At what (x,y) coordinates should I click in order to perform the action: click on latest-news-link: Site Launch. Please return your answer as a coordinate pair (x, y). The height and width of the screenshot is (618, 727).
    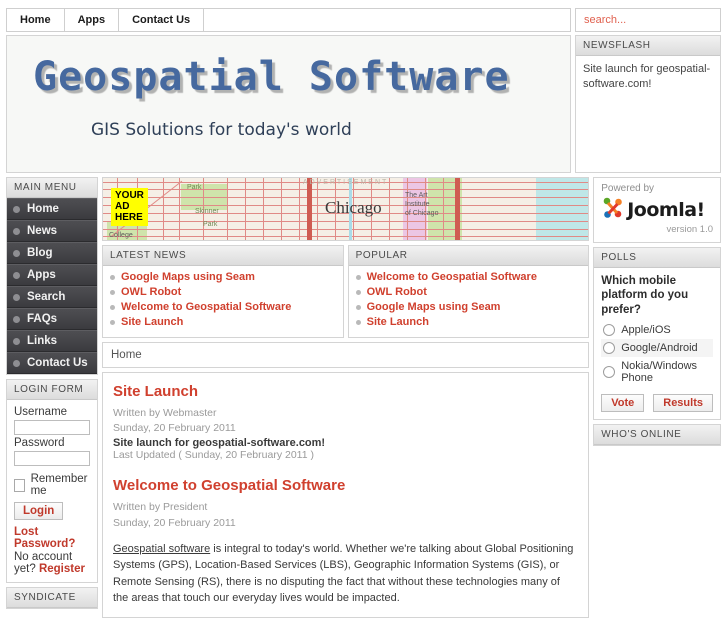
    Looking at the image, I should click on (152, 322).